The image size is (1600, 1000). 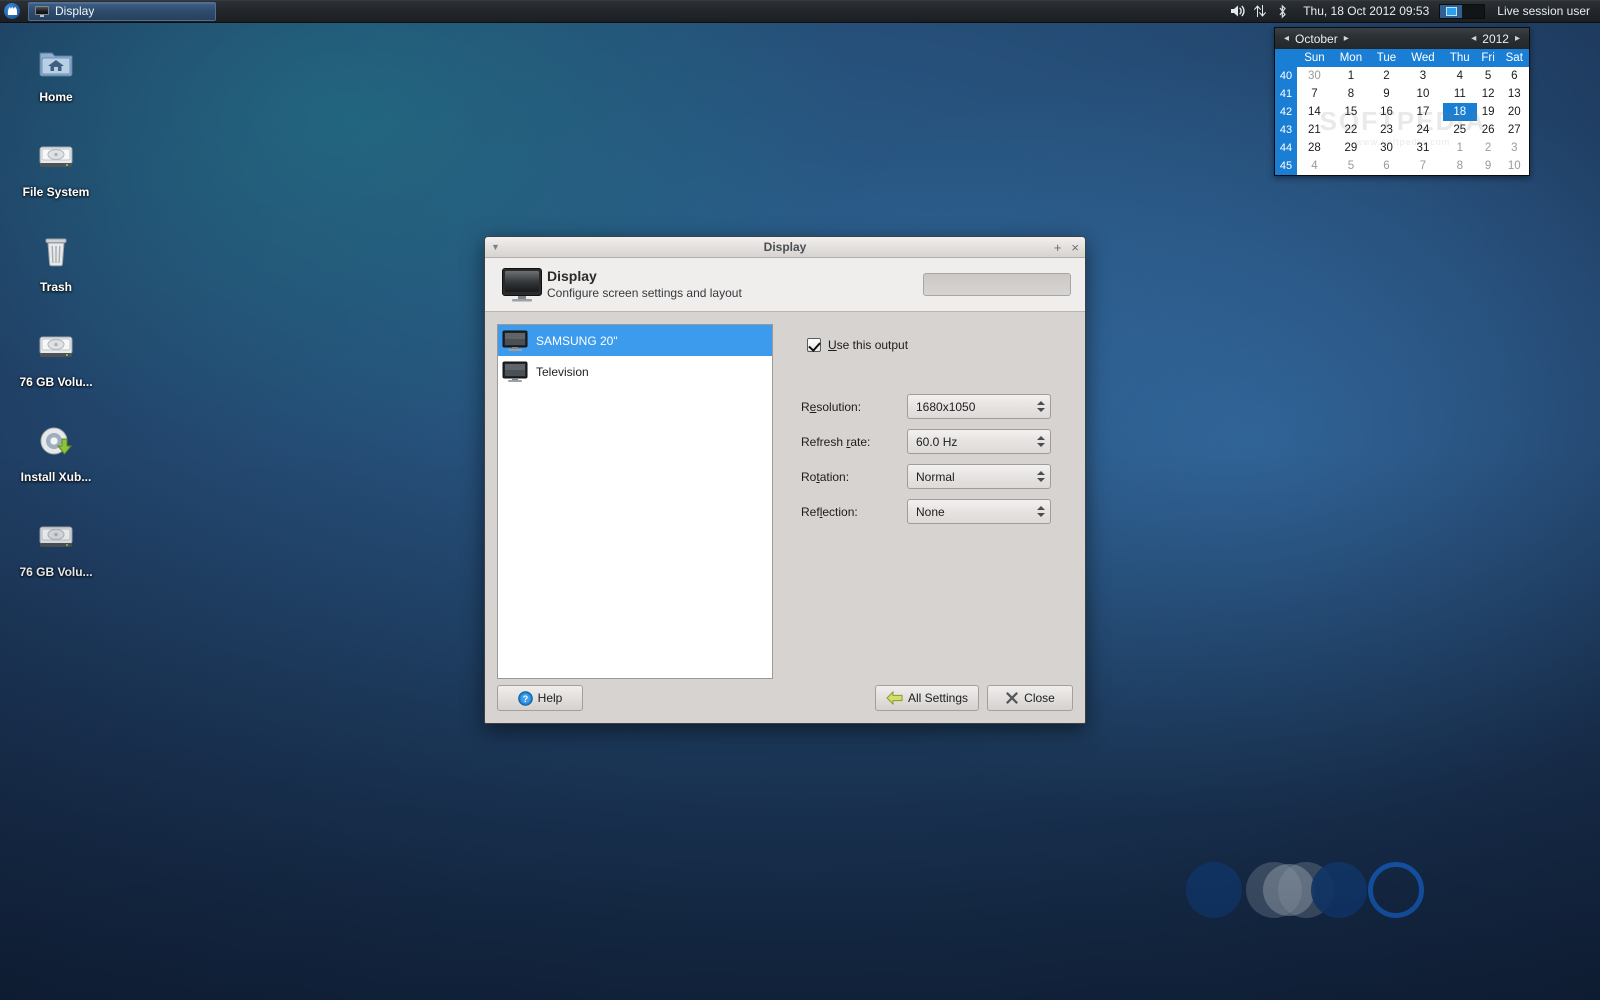 What do you see at coordinates (1314, 112) in the screenshot?
I see `calendar-day: 14` at bounding box center [1314, 112].